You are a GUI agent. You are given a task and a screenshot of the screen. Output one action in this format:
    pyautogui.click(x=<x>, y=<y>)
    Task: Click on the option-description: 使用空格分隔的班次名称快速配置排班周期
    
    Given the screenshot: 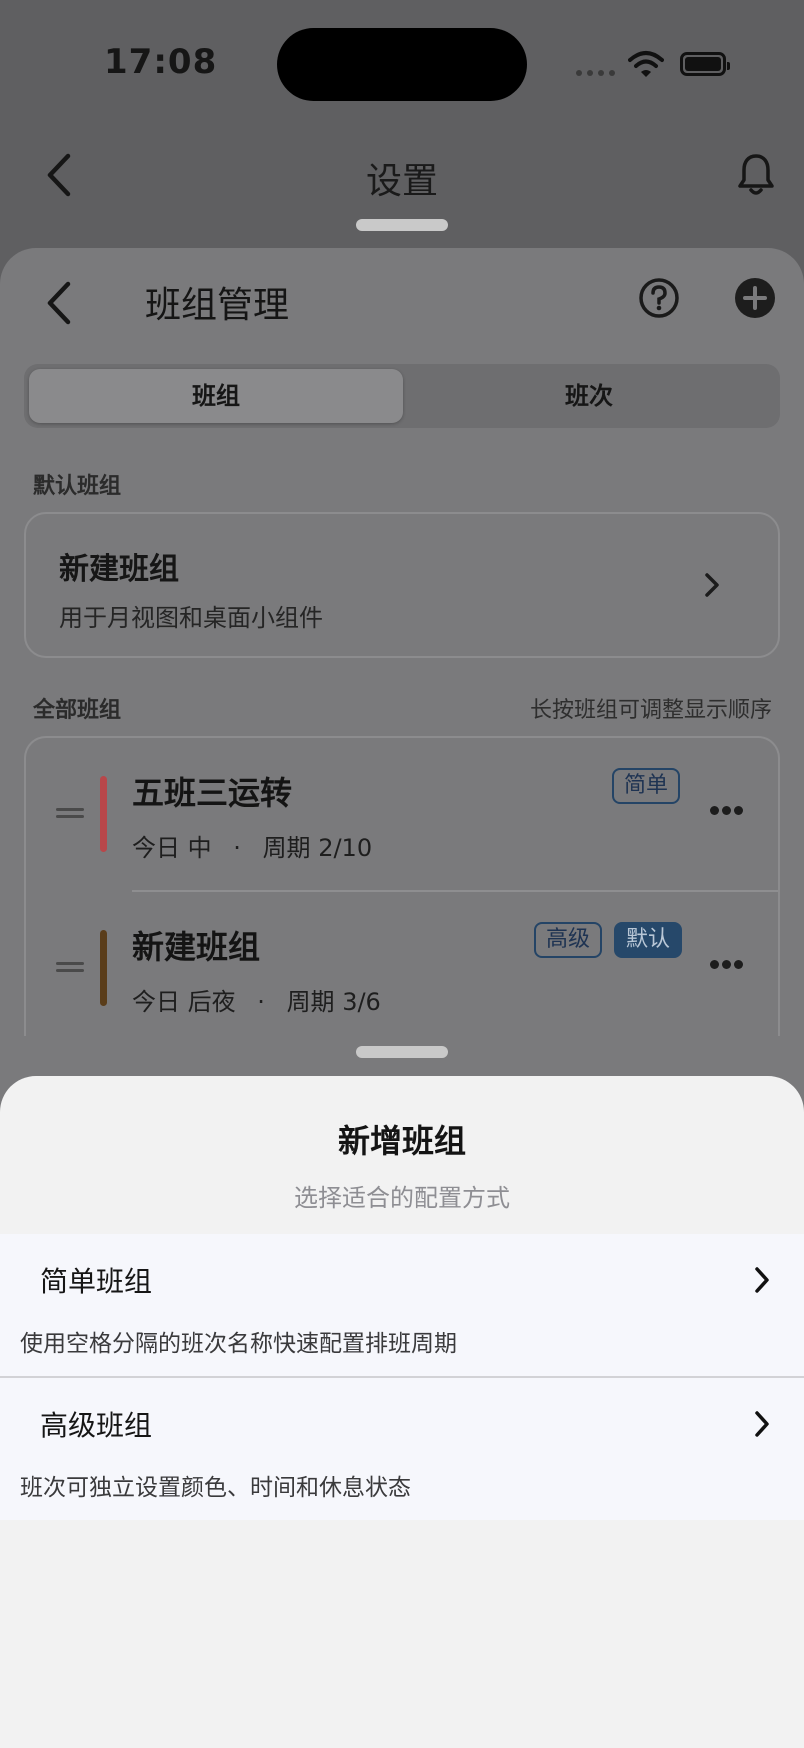 What is the action you would take?
    pyautogui.click(x=238, y=1344)
    